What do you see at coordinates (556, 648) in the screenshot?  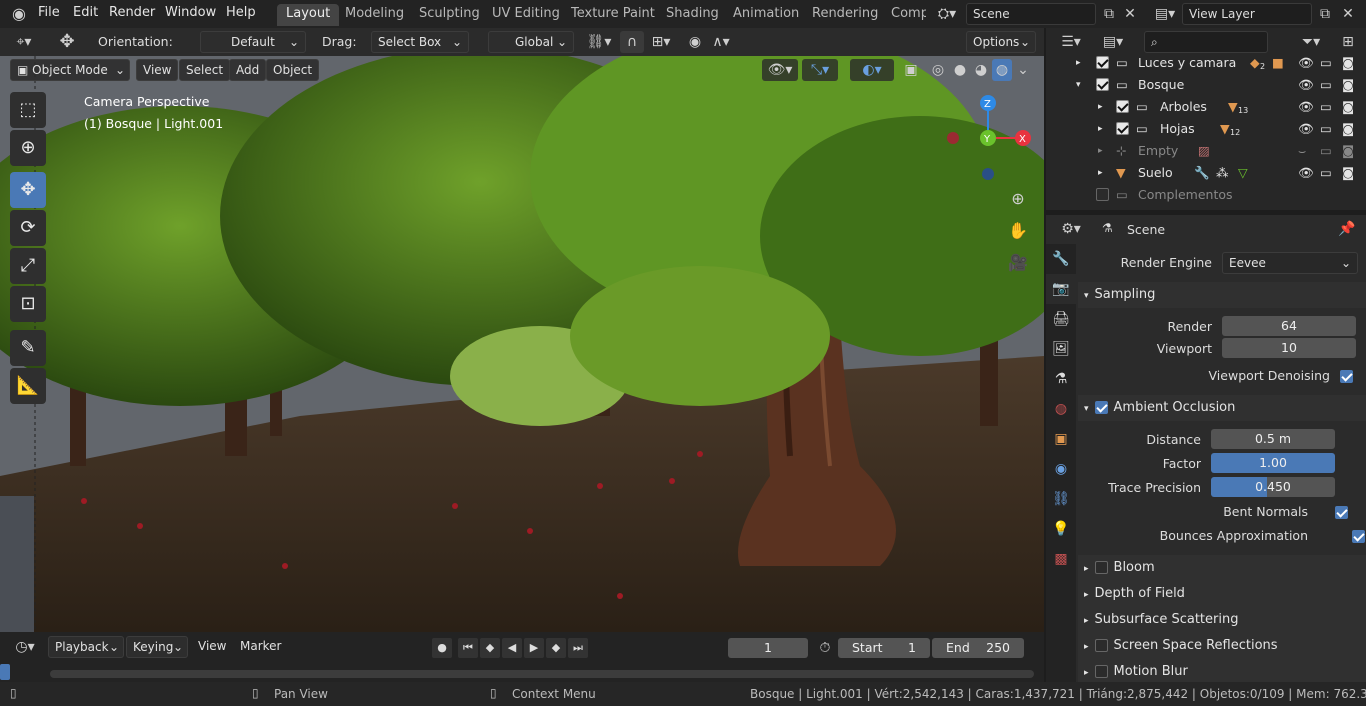 I see `next-keyframe-icon: ◆` at bounding box center [556, 648].